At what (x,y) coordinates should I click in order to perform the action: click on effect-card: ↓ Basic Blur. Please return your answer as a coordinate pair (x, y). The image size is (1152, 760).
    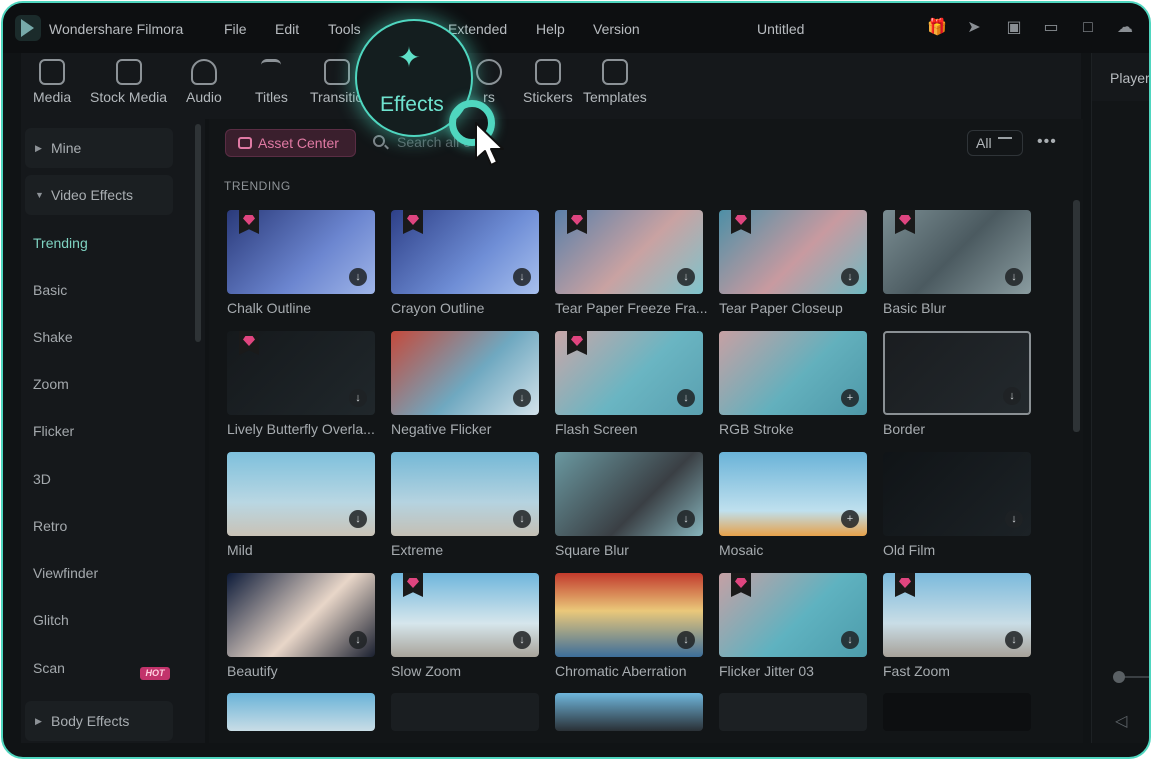
    Looking at the image, I should click on (957, 263).